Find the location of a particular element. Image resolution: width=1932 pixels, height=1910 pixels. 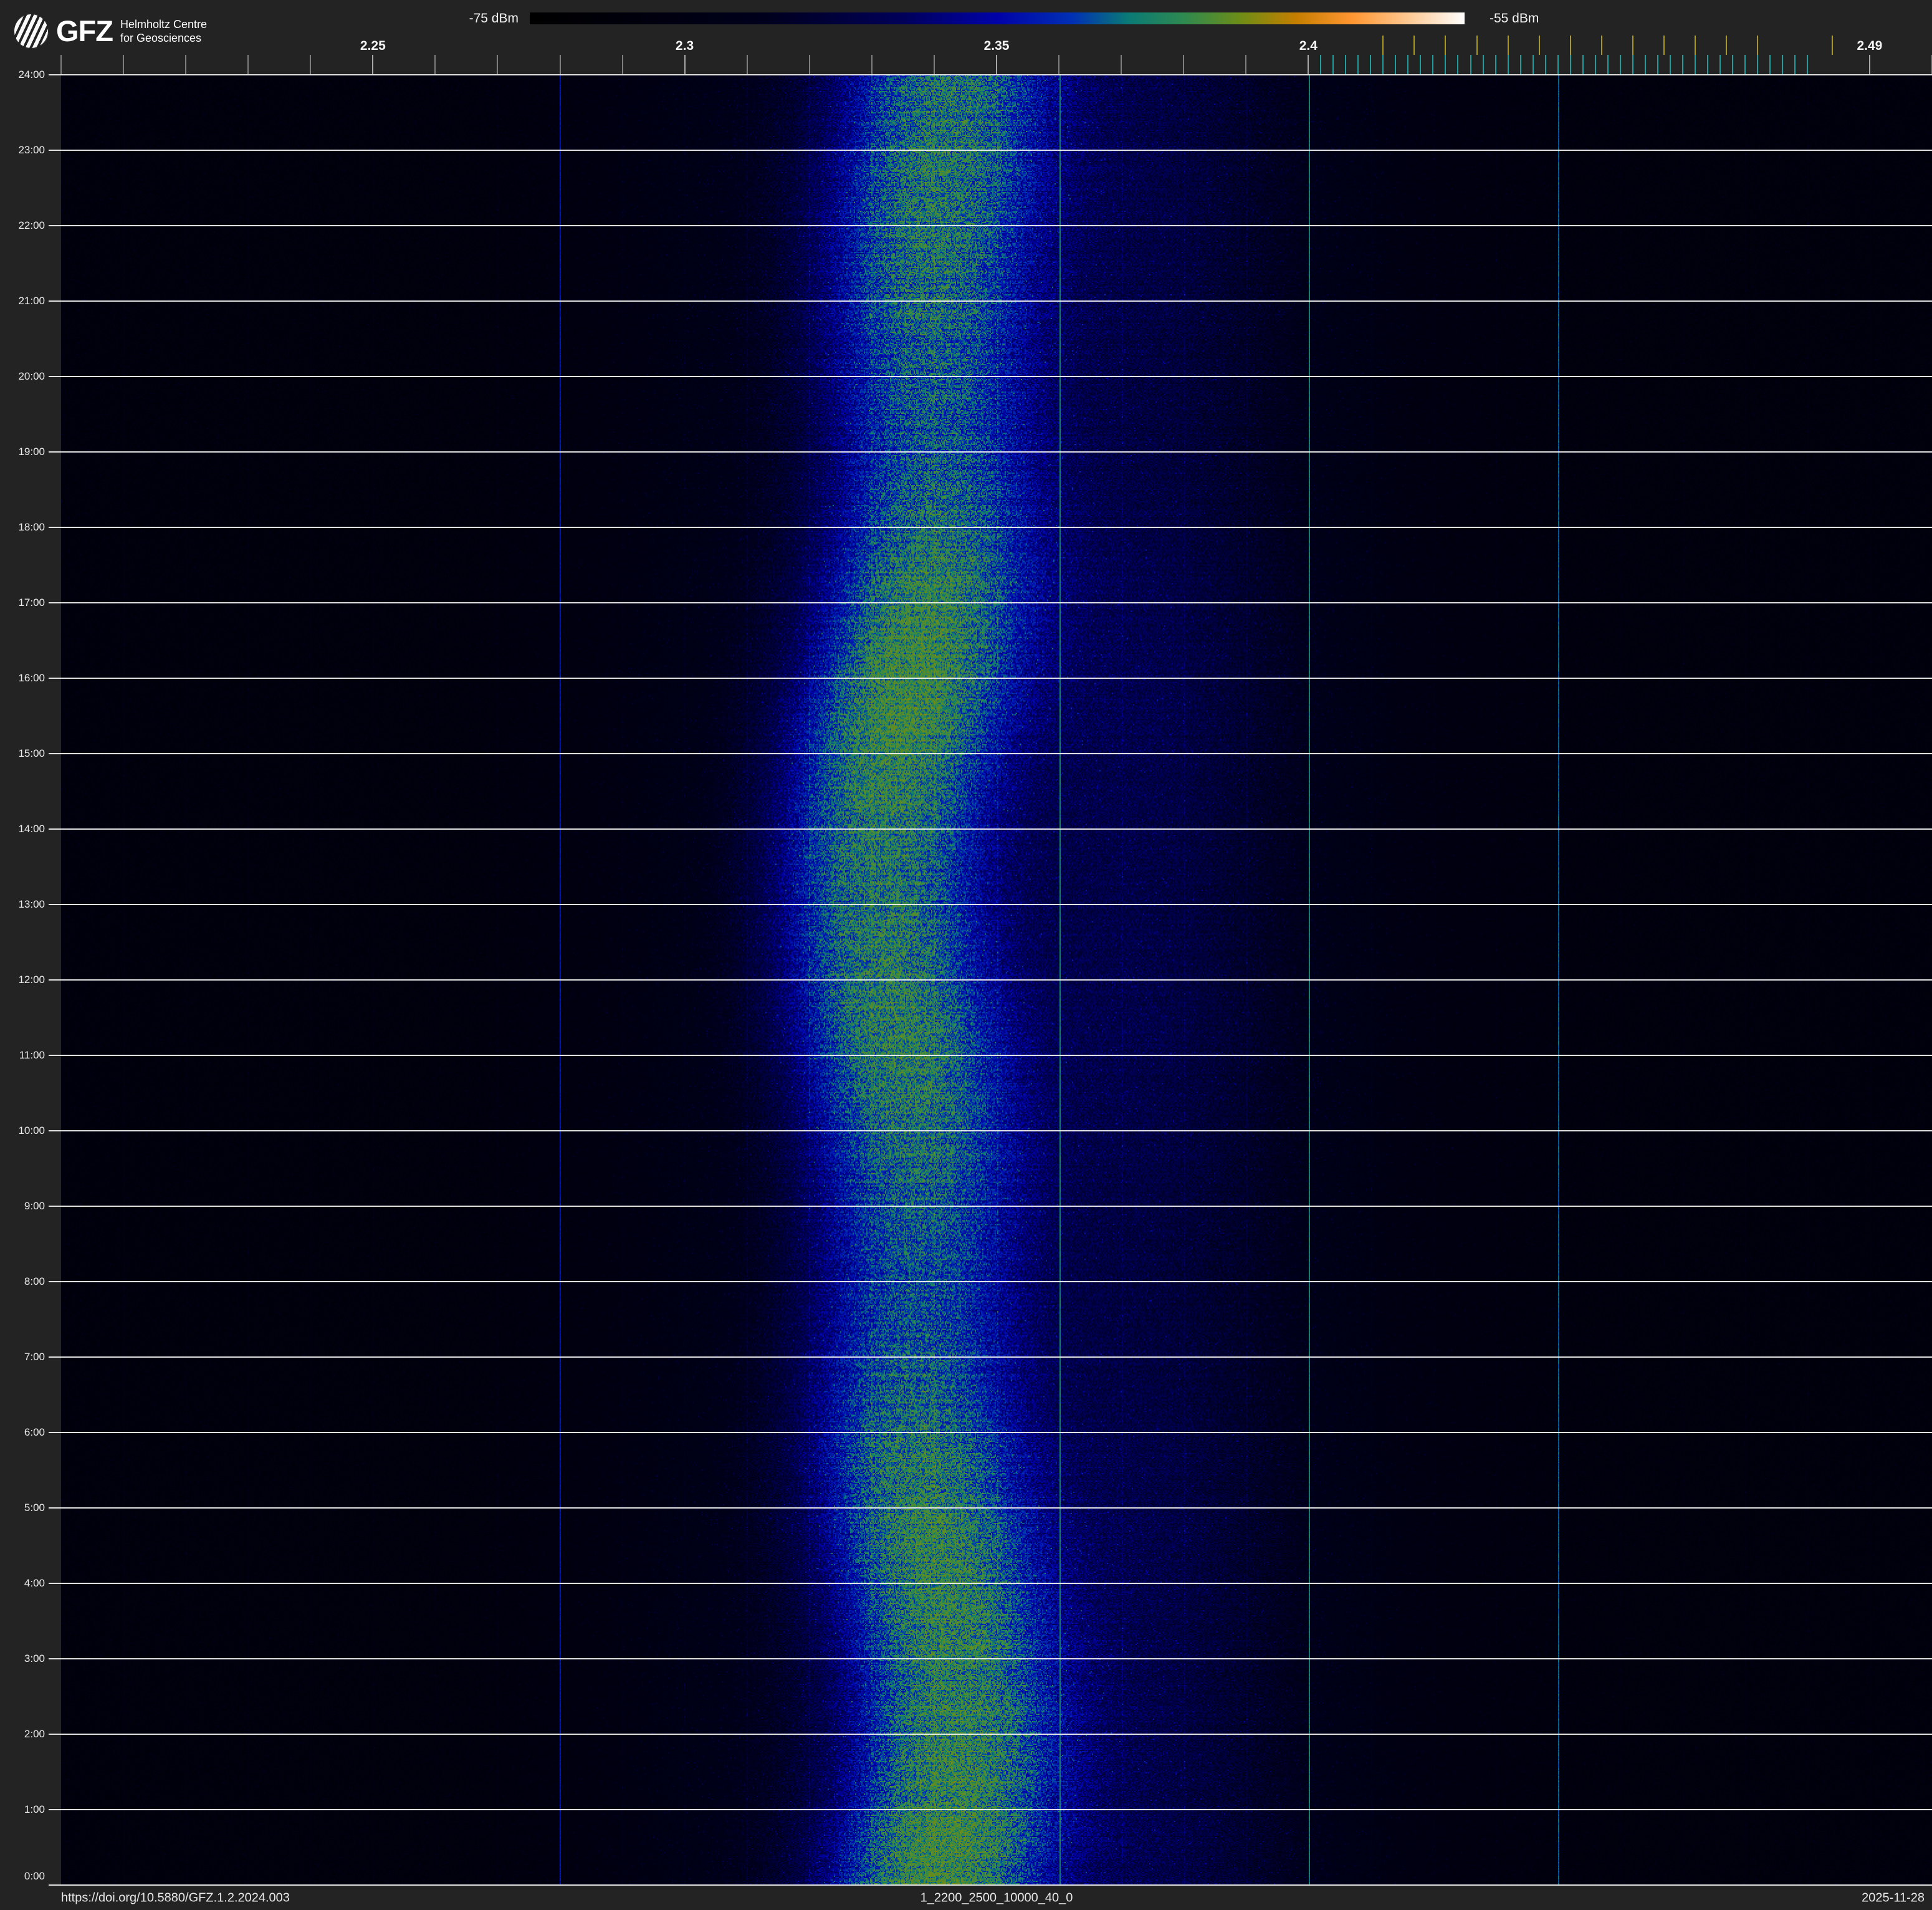

frequency-axis: 2.25 2.3 2.35 2.4 2.49 is located at coordinates (966, 37).